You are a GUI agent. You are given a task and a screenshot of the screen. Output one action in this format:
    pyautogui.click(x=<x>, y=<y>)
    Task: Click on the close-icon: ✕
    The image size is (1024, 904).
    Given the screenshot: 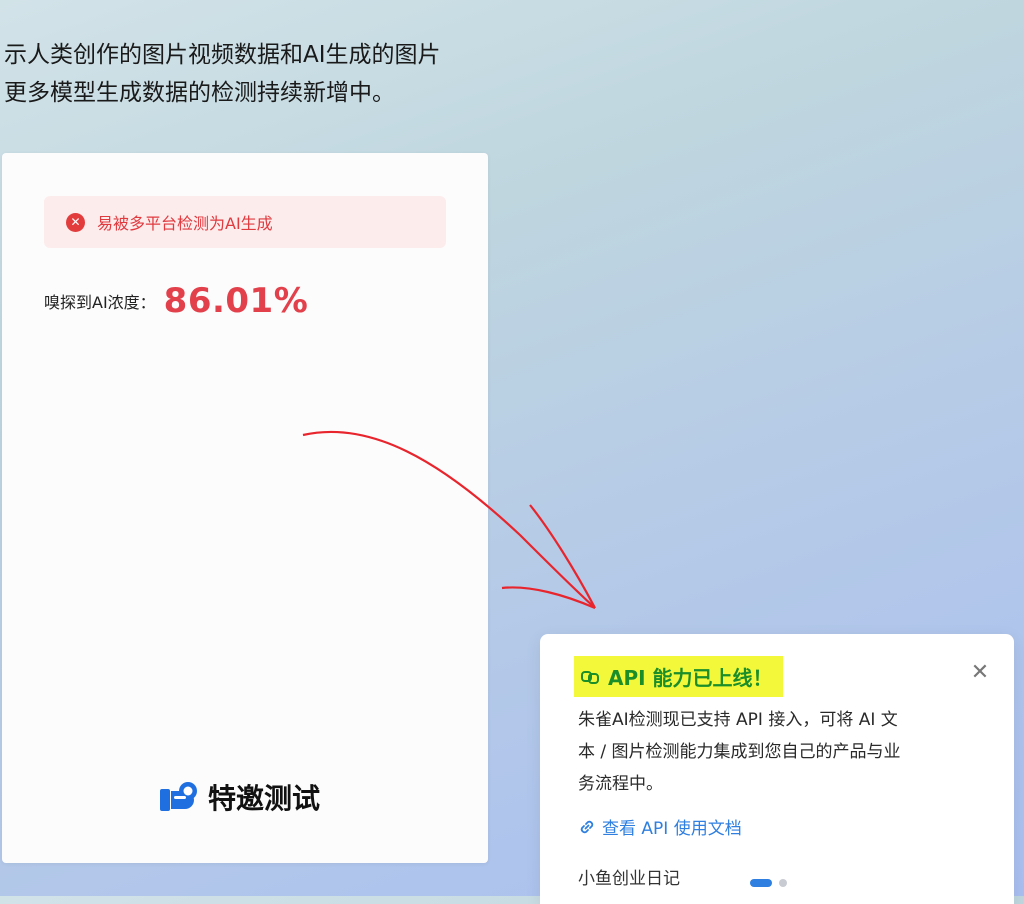 What is the action you would take?
    pyautogui.click(x=980, y=674)
    